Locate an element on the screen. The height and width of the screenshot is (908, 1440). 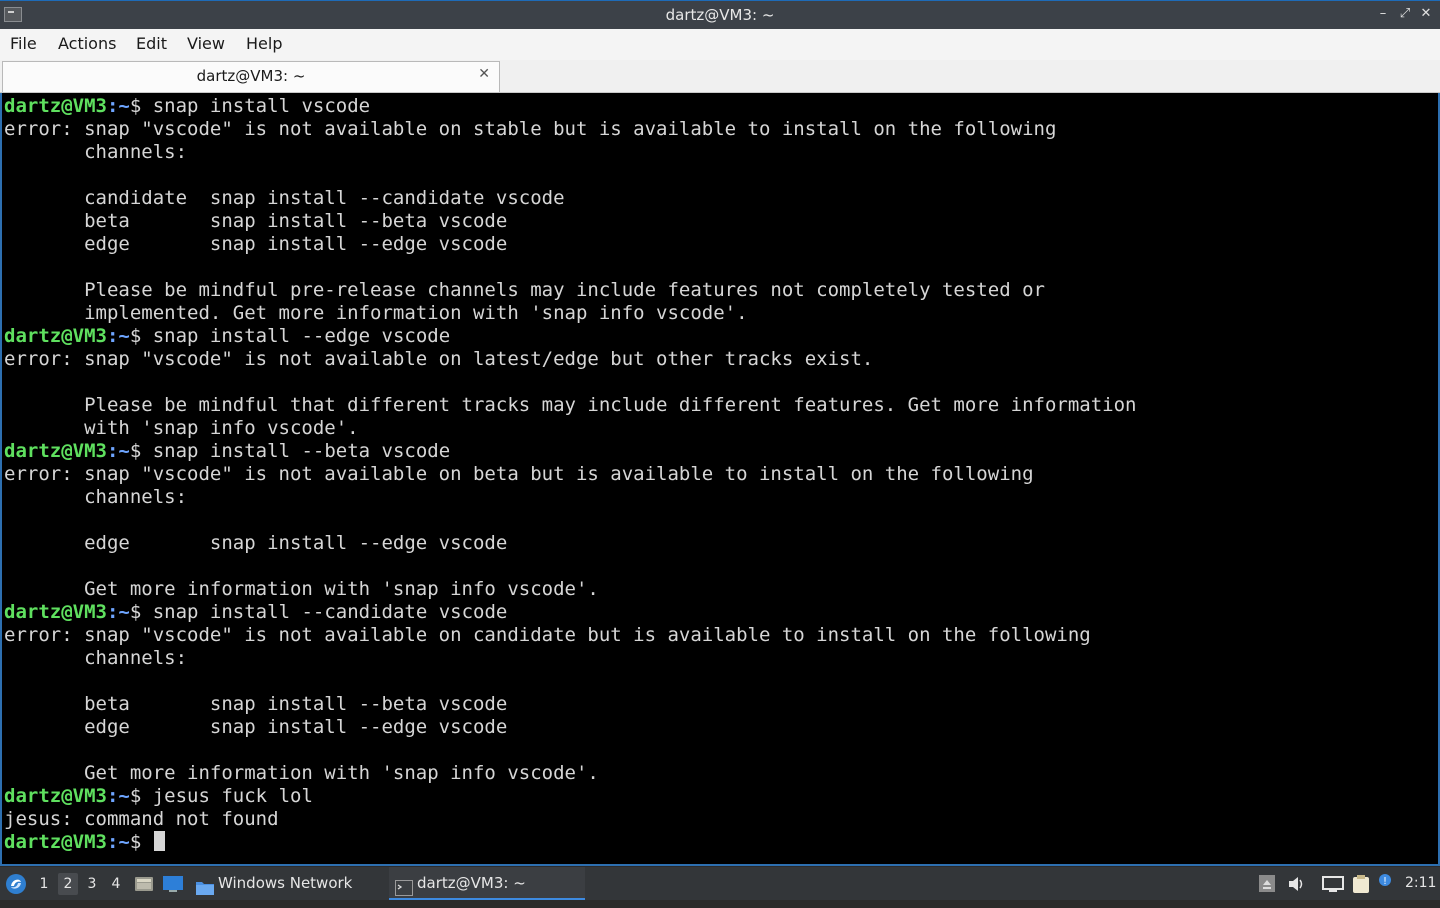
window-titlebar: dartz@VM3: ~ – ⤢ ✕ is located at coordinates (720, 14).